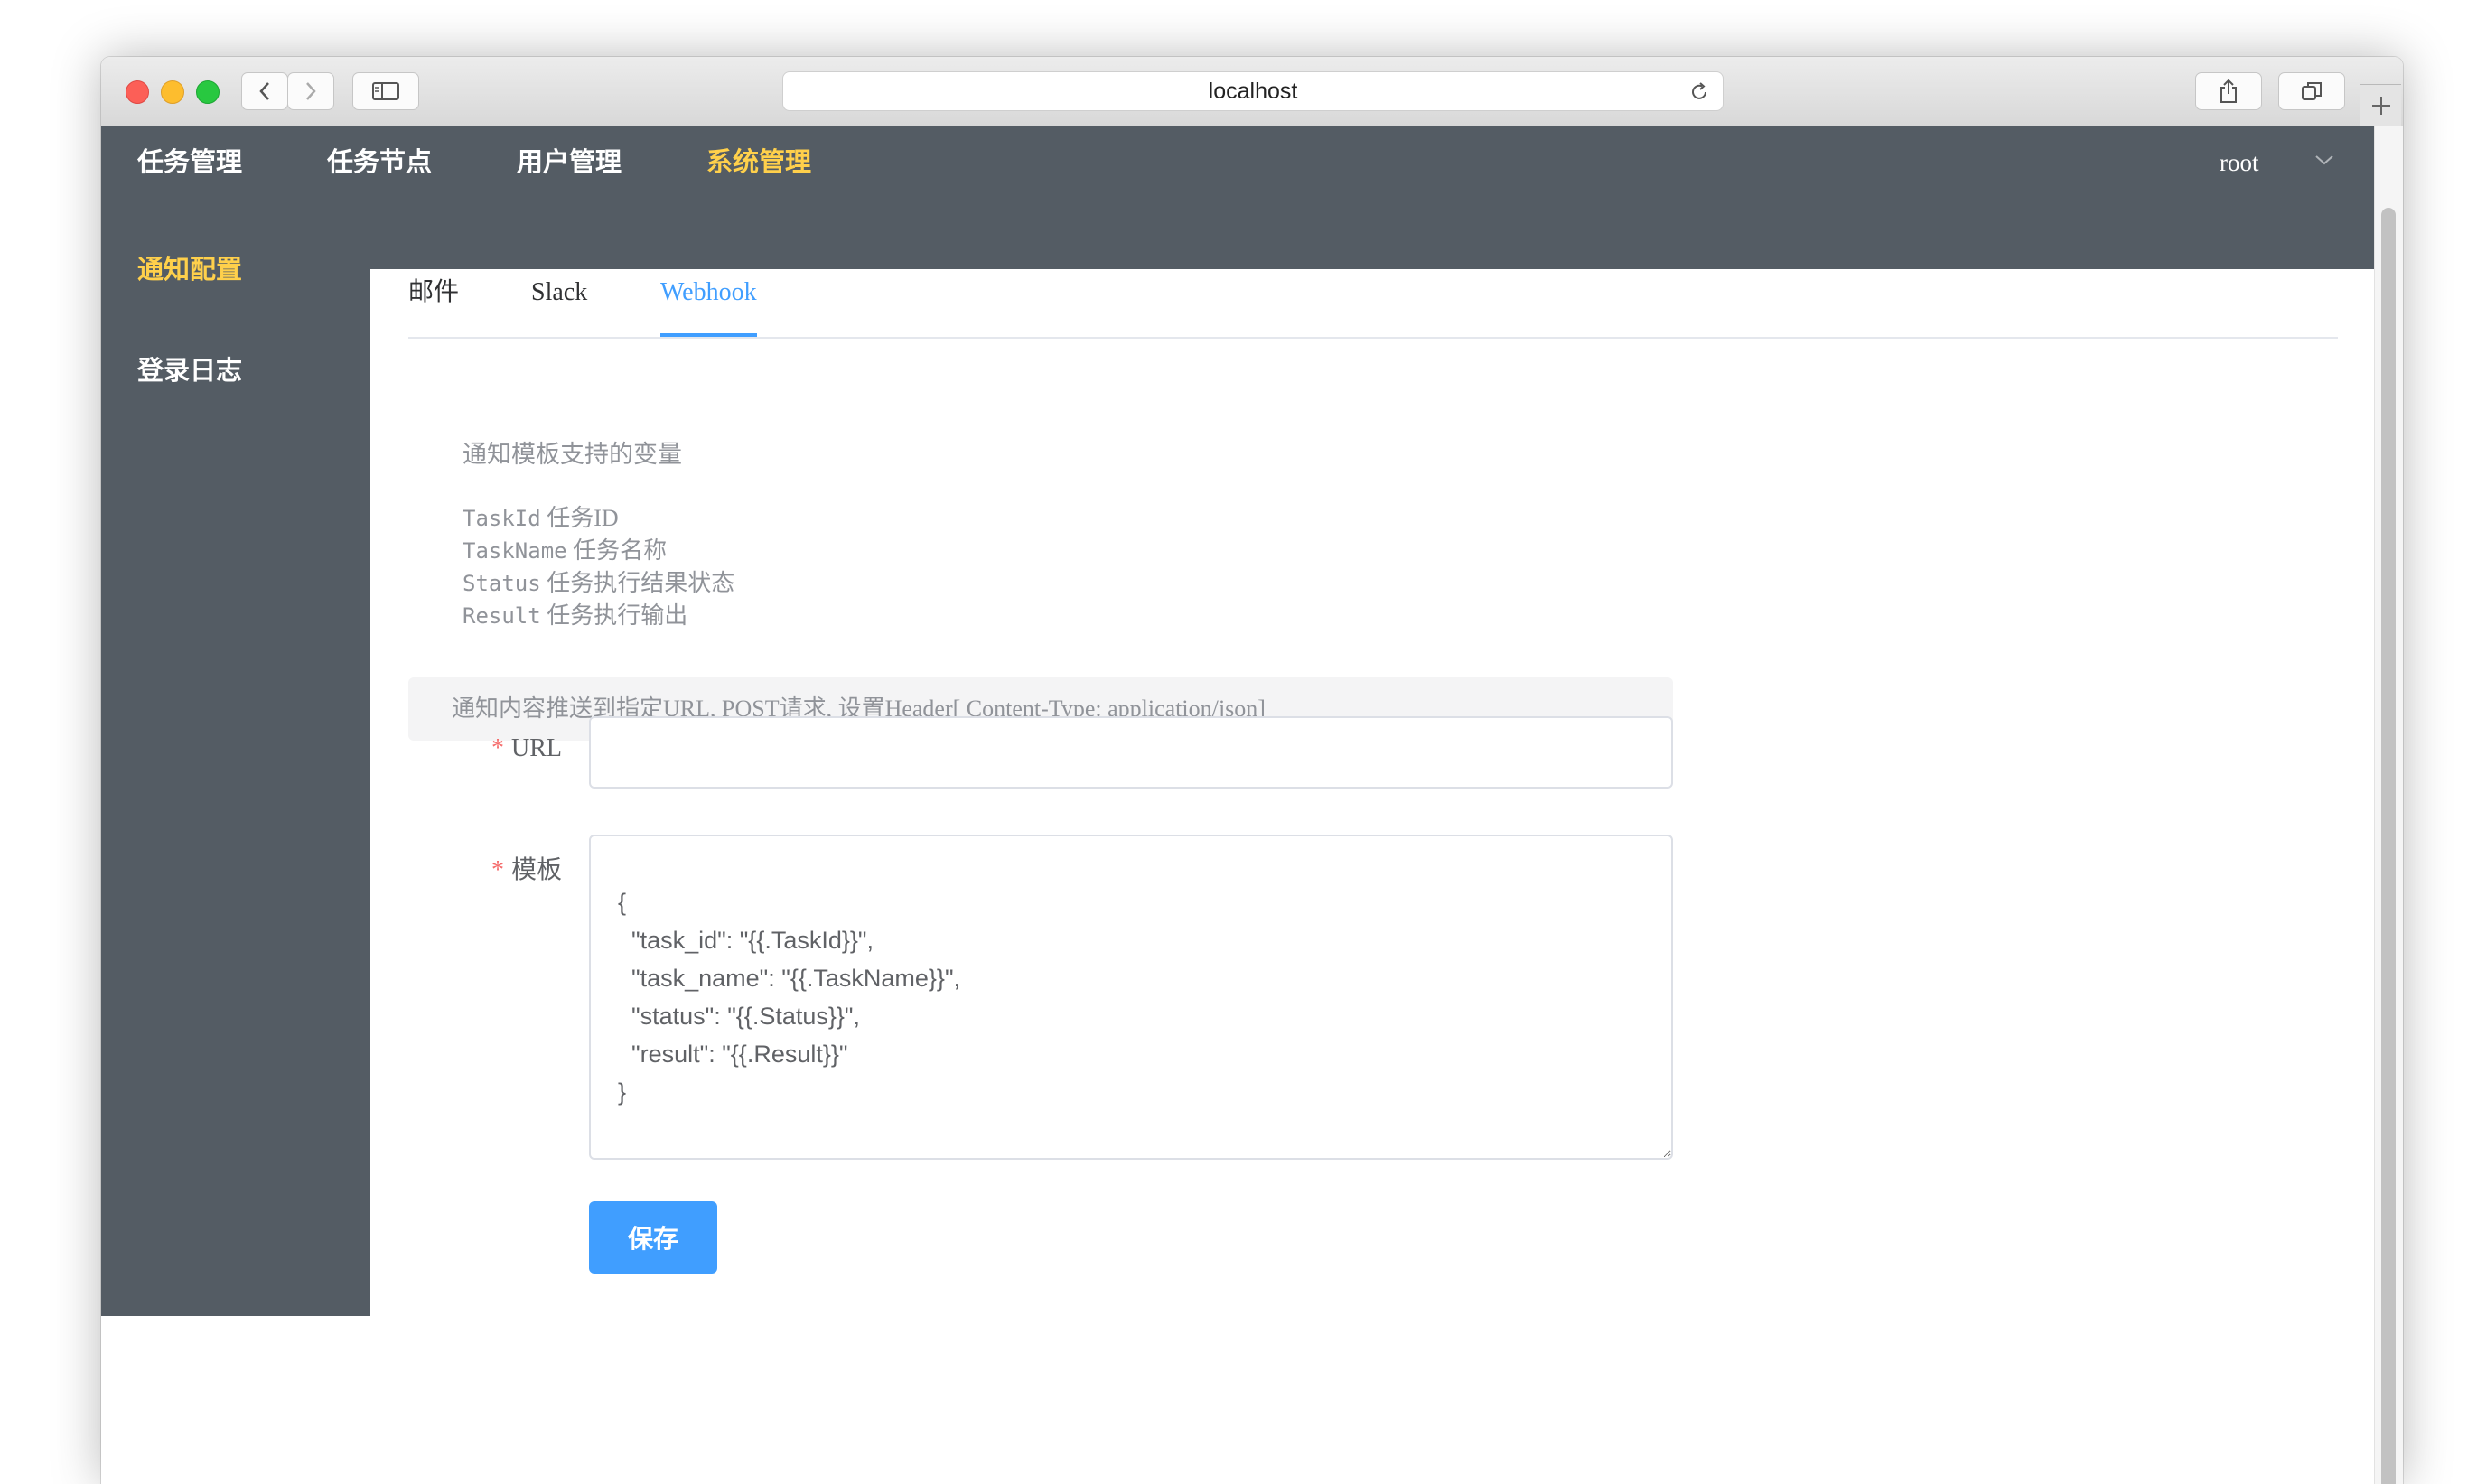 The width and height of the screenshot is (2477, 1484). What do you see at coordinates (559, 300) in the screenshot?
I see `tab-slack: Slack` at bounding box center [559, 300].